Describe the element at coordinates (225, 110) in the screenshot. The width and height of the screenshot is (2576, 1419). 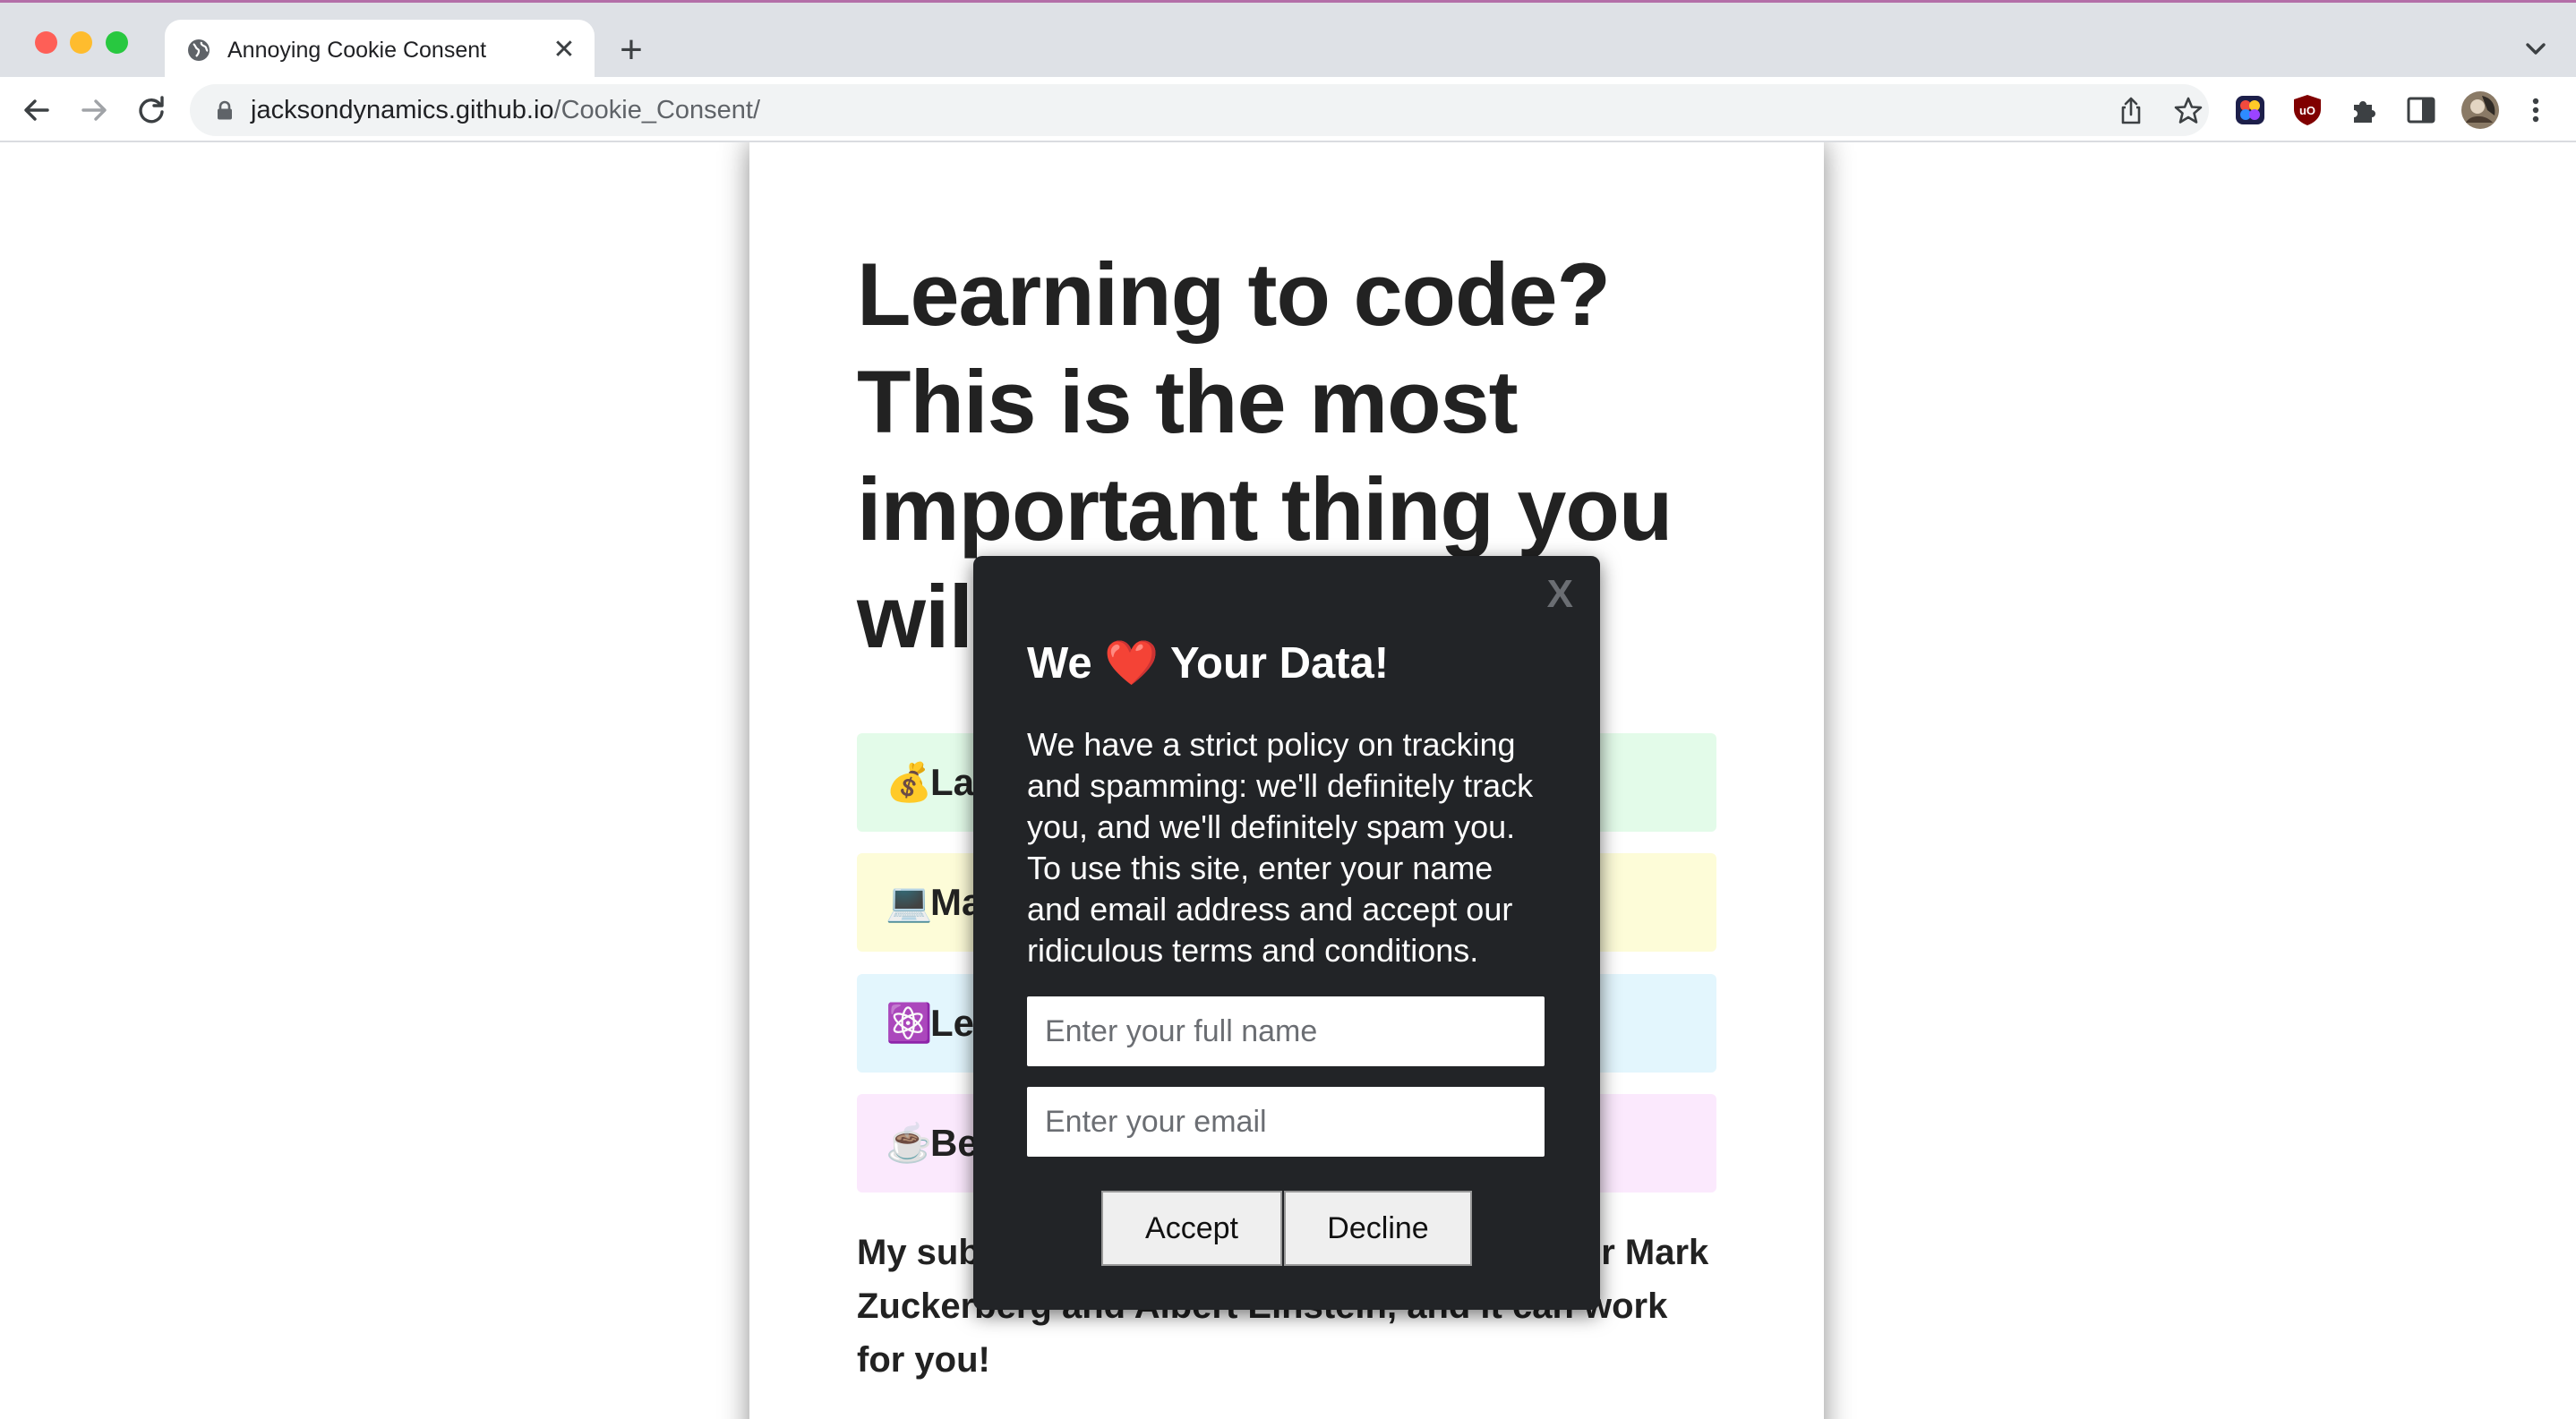
I see `lock-icon` at that location.